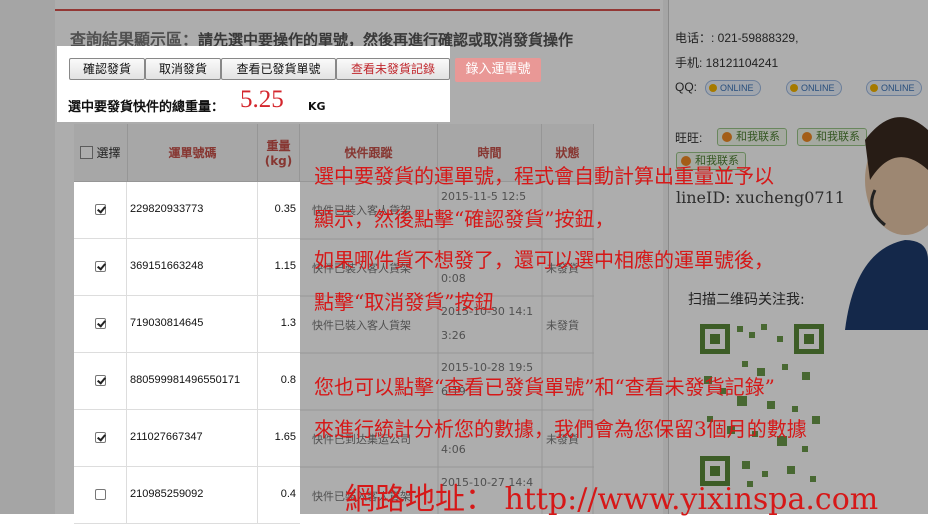 The height and width of the screenshot is (524, 928). I want to click on header-weight: 重量(kg), so click(279, 153).